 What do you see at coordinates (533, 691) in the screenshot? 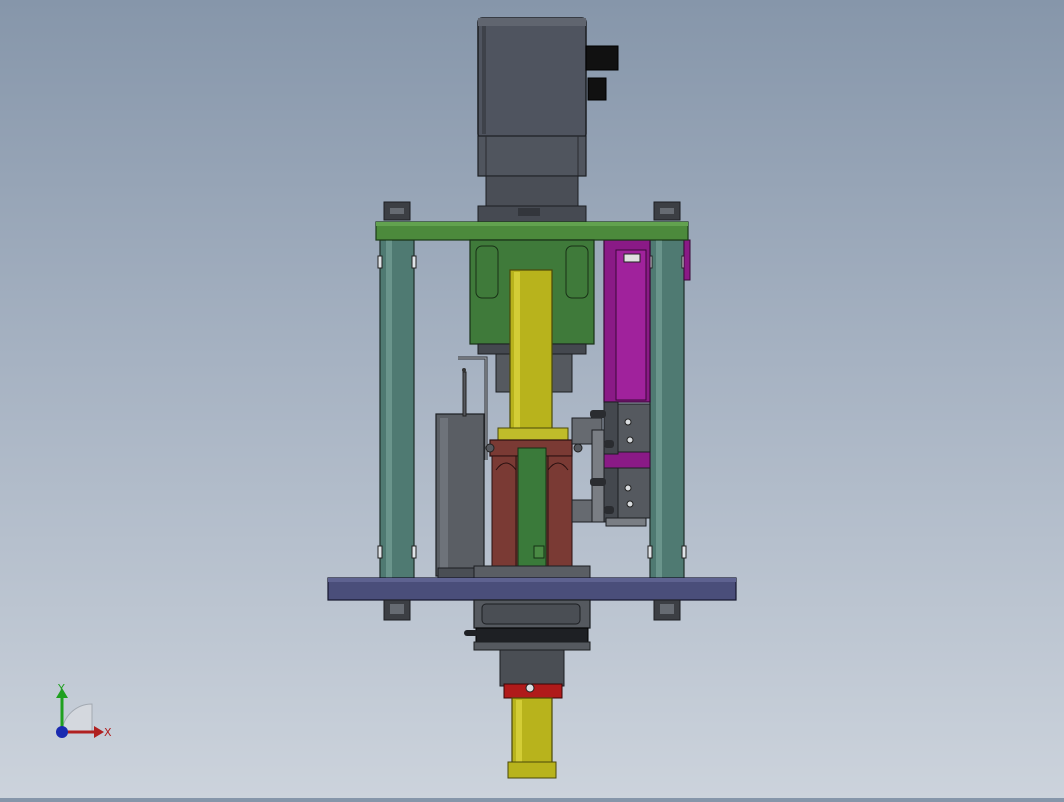
I see `red-collar` at bounding box center [533, 691].